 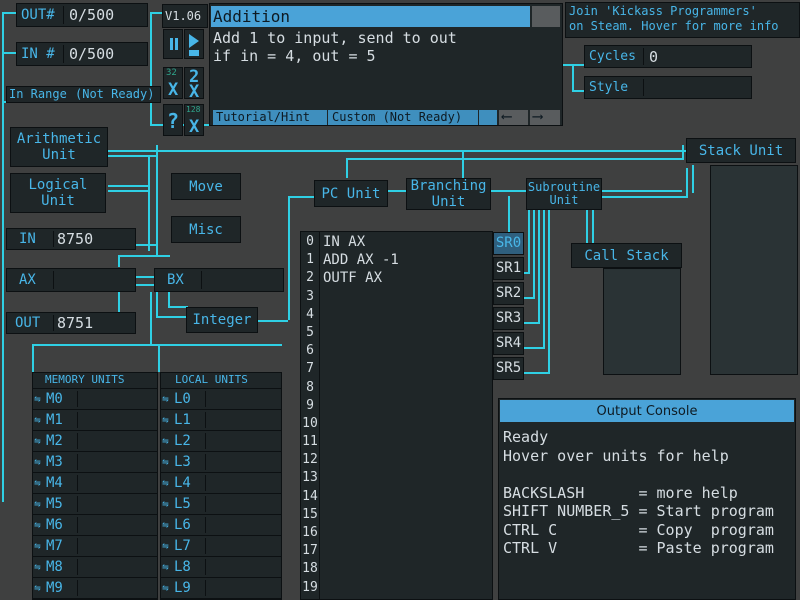 I want to click on line-number: 17, so click(x=310, y=551).